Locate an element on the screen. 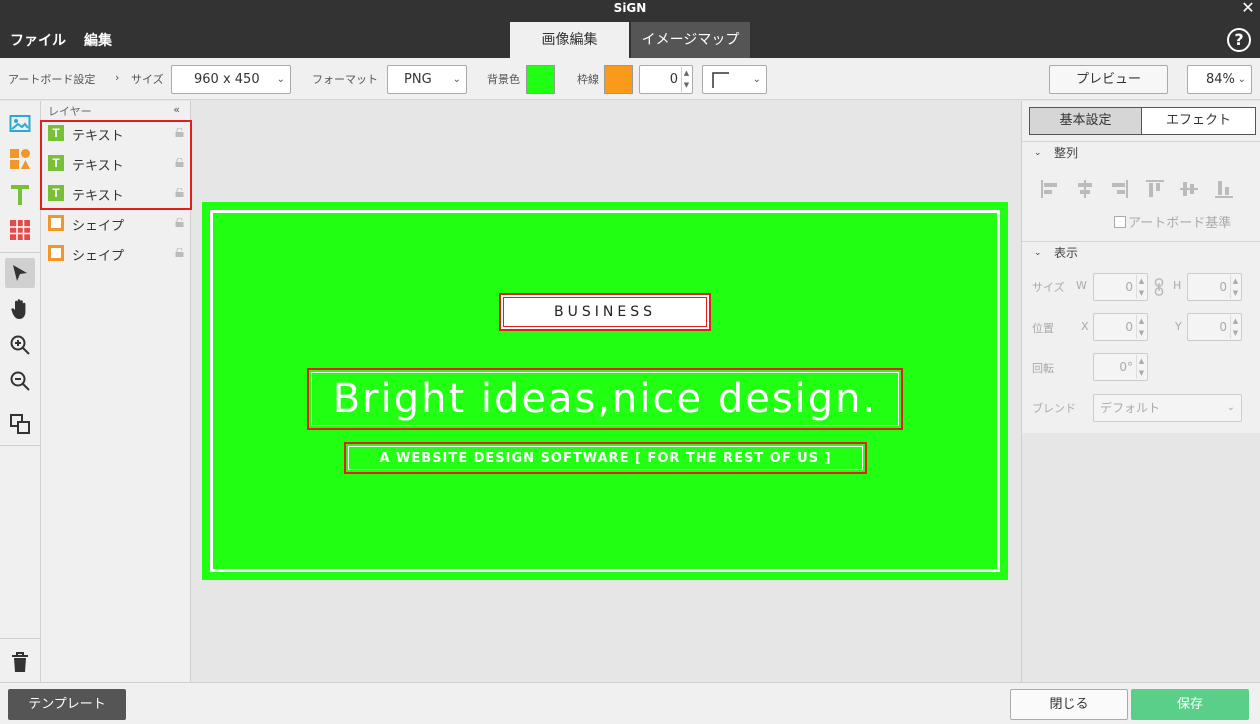 This screenshot has height=724, width=1260. display-section-header: ⌄ 表示 is located at coordinates (1141, 252).